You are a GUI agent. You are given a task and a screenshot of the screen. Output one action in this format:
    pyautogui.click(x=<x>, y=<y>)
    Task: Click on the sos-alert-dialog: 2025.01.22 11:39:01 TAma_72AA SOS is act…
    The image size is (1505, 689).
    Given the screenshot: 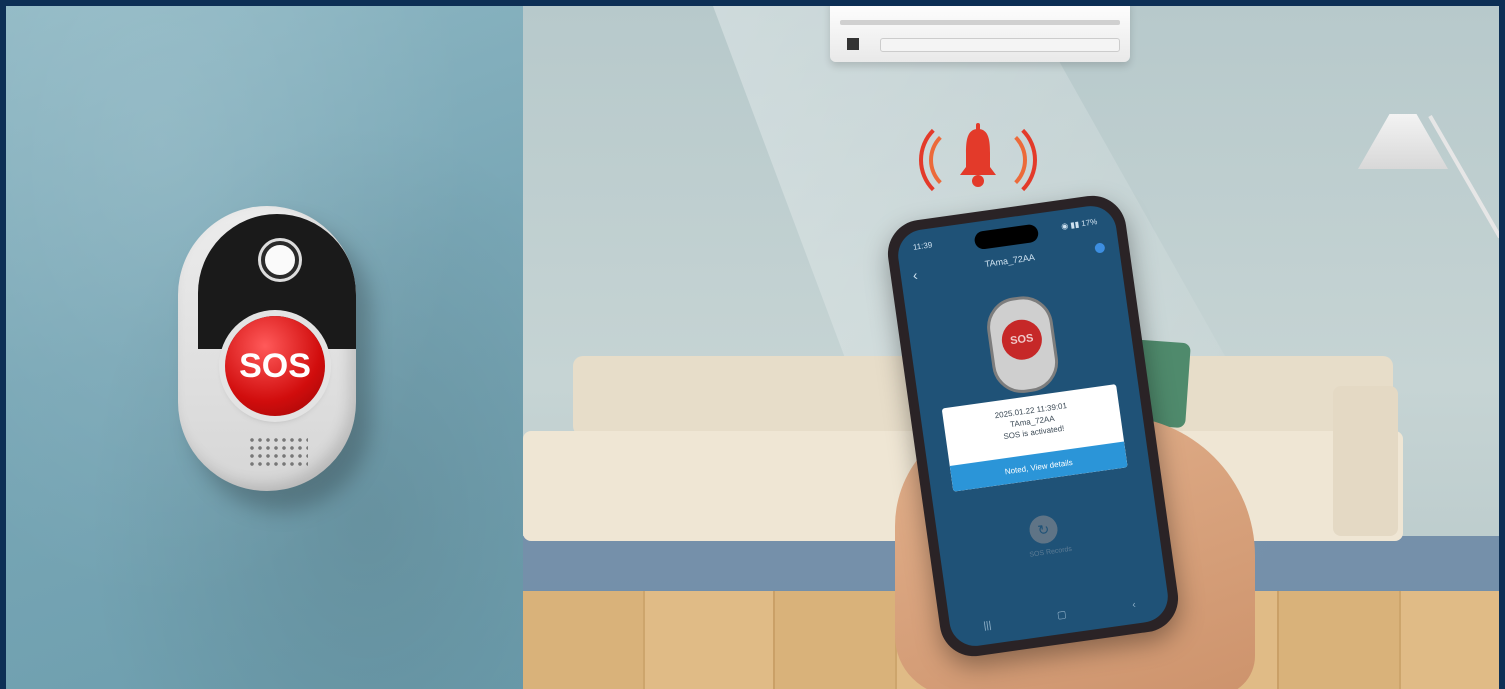 What is the action you would take?
    pyautogui.click(x=1034, y=438)
    